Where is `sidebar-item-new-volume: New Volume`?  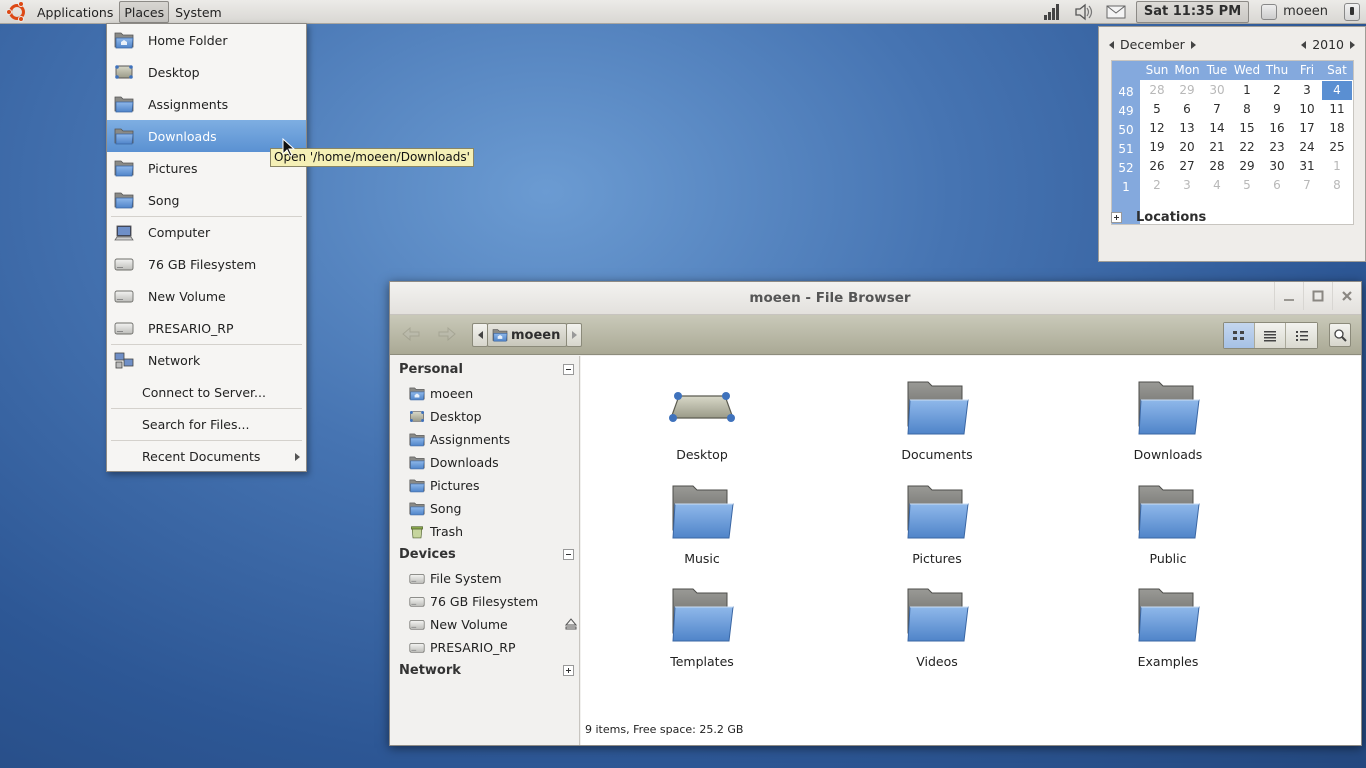
sidebar-item-new-volume: New Volume is located at coordinates (493, 624).